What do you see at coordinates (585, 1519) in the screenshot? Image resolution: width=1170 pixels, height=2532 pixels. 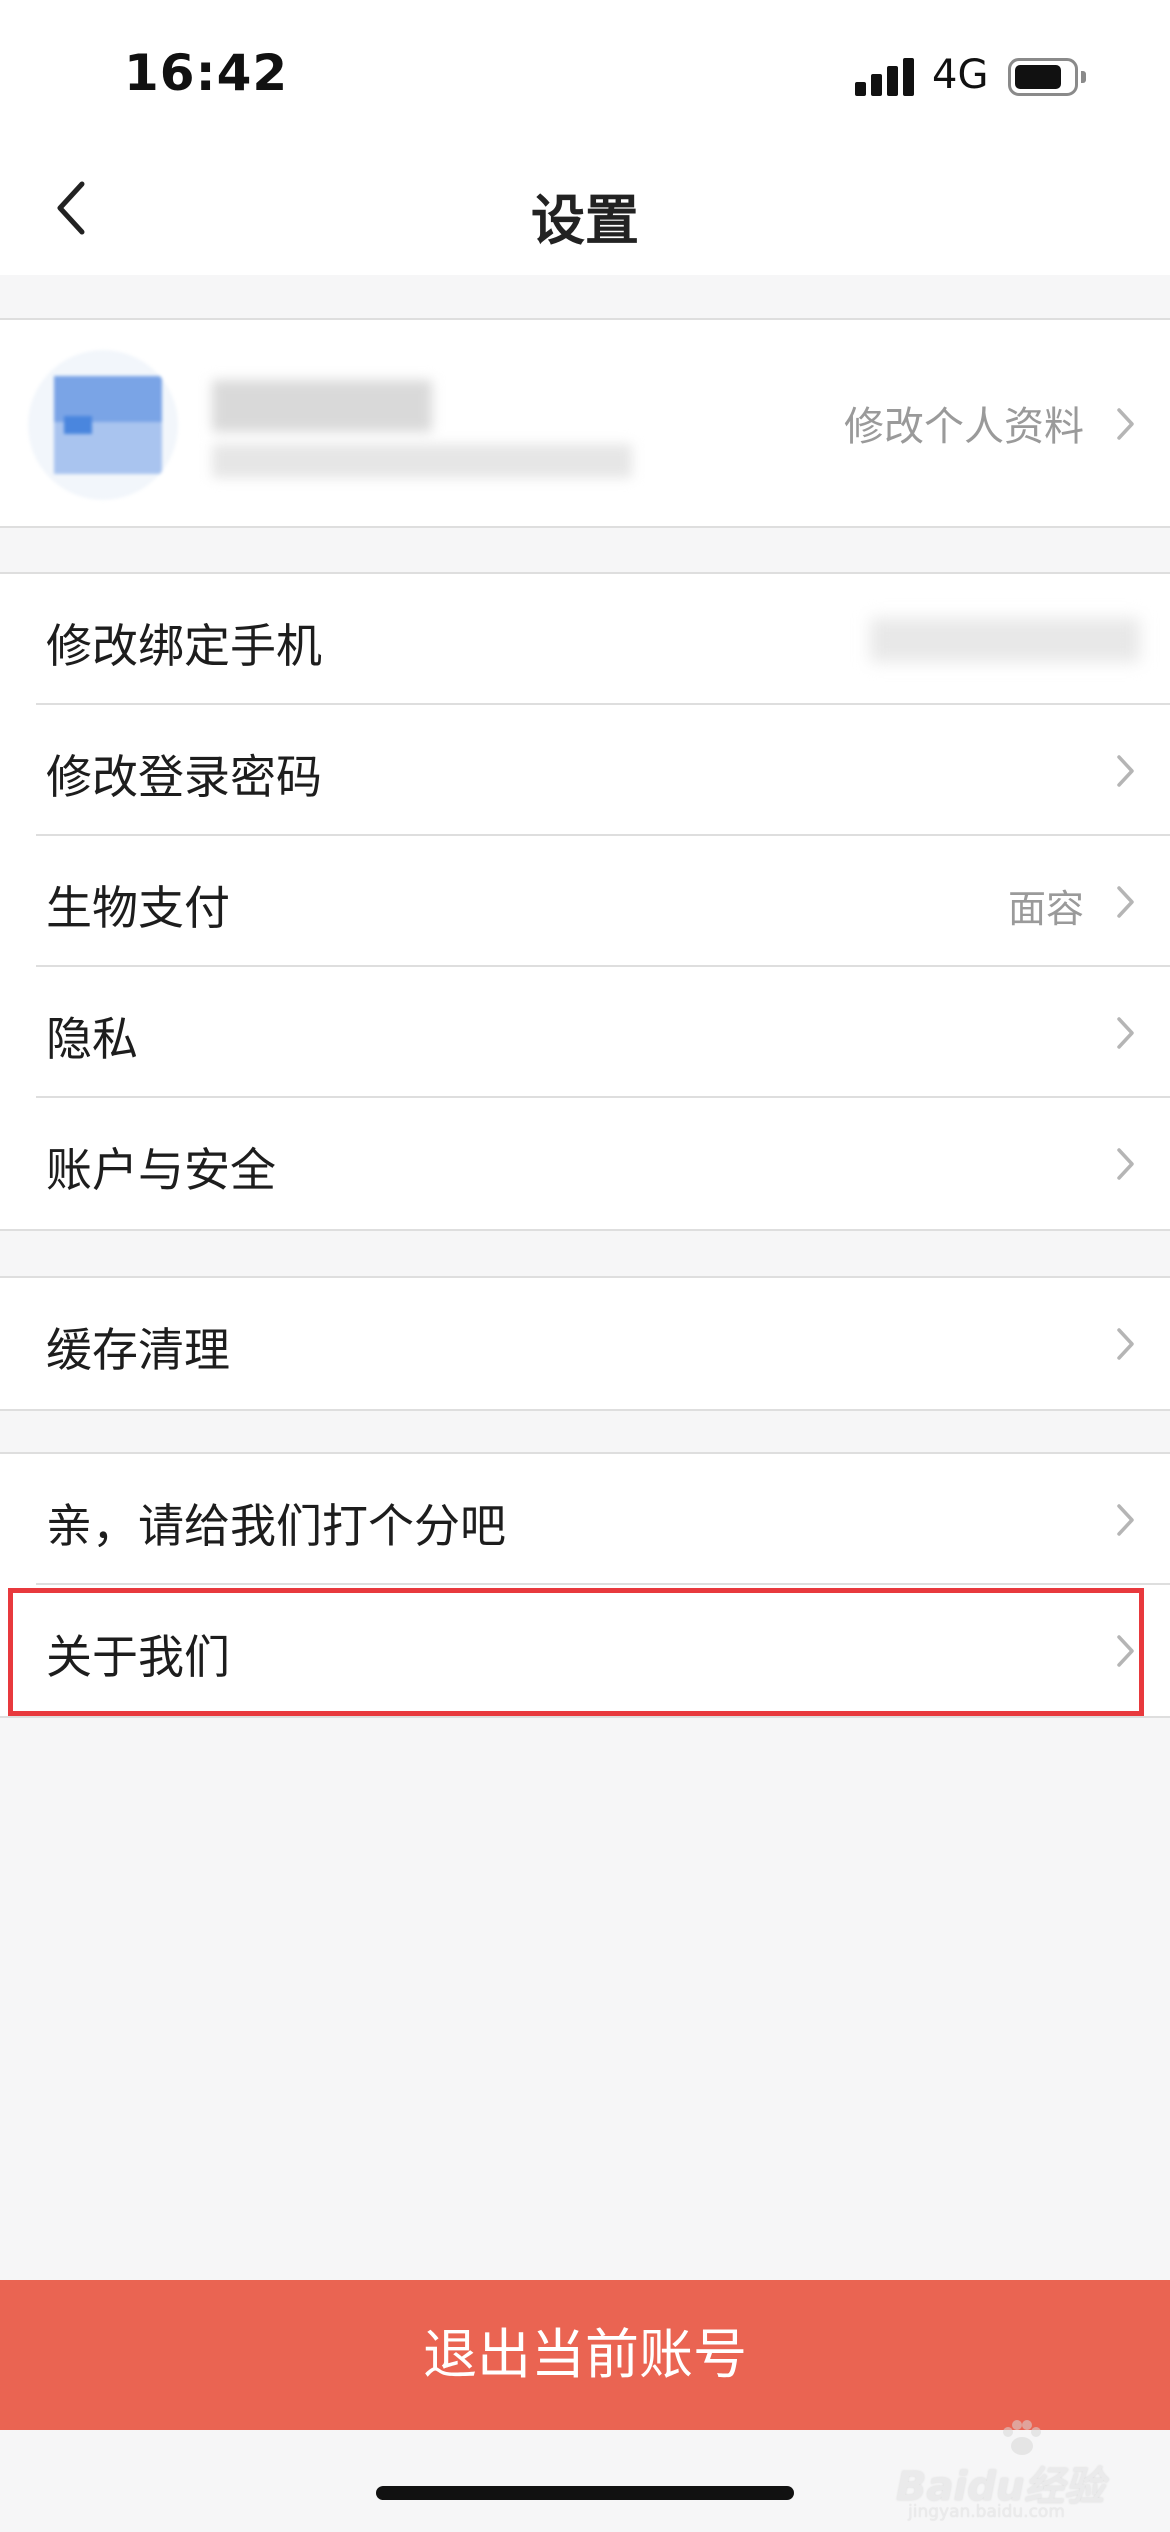 I see `settings-row-rate-us: 亲，请给我们打个分吧` at bounding box center [585, 1519].